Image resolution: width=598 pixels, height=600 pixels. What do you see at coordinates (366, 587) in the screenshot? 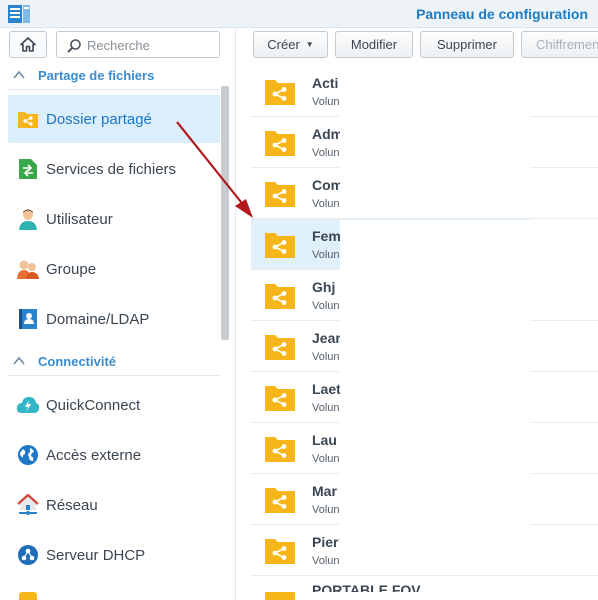
I see `partial-list-item-name: PORTABLE FOV` at bounding box center [366, 587].